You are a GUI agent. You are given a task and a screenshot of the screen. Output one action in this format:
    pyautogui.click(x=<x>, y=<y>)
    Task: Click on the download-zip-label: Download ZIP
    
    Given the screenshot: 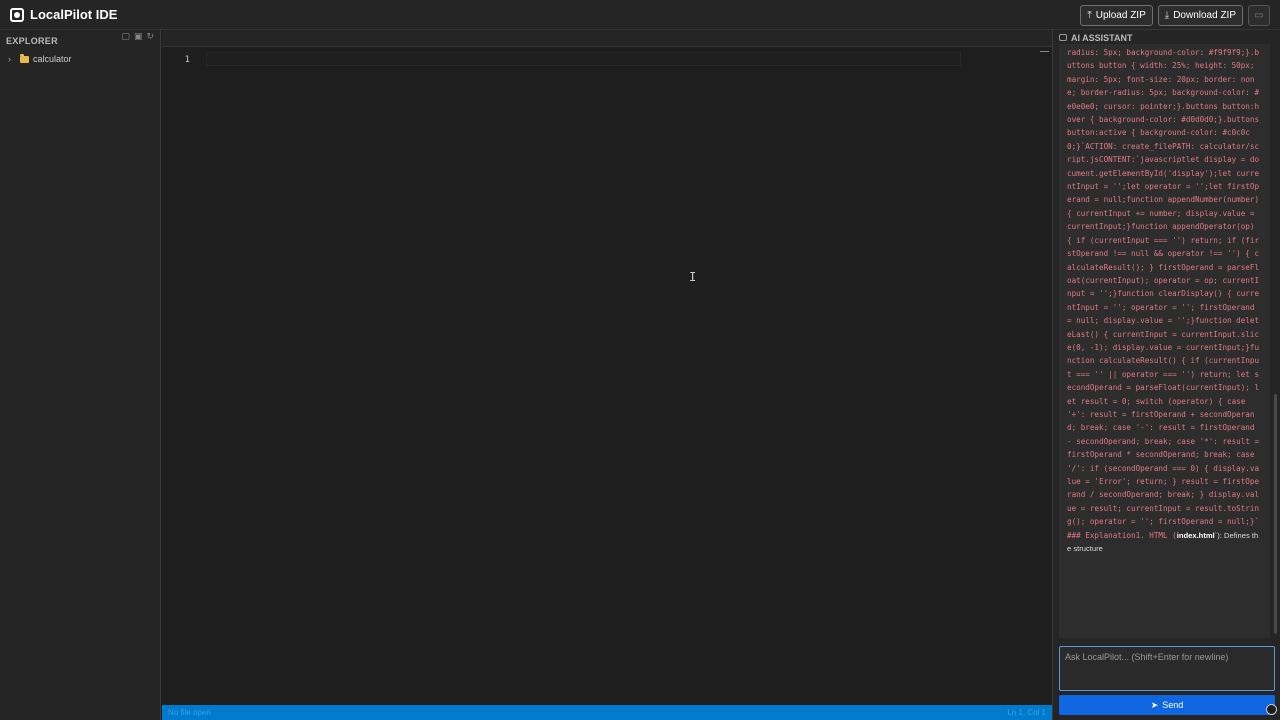 What is the action you would take?
    pyautogui.click(x=1204, y=15)
    